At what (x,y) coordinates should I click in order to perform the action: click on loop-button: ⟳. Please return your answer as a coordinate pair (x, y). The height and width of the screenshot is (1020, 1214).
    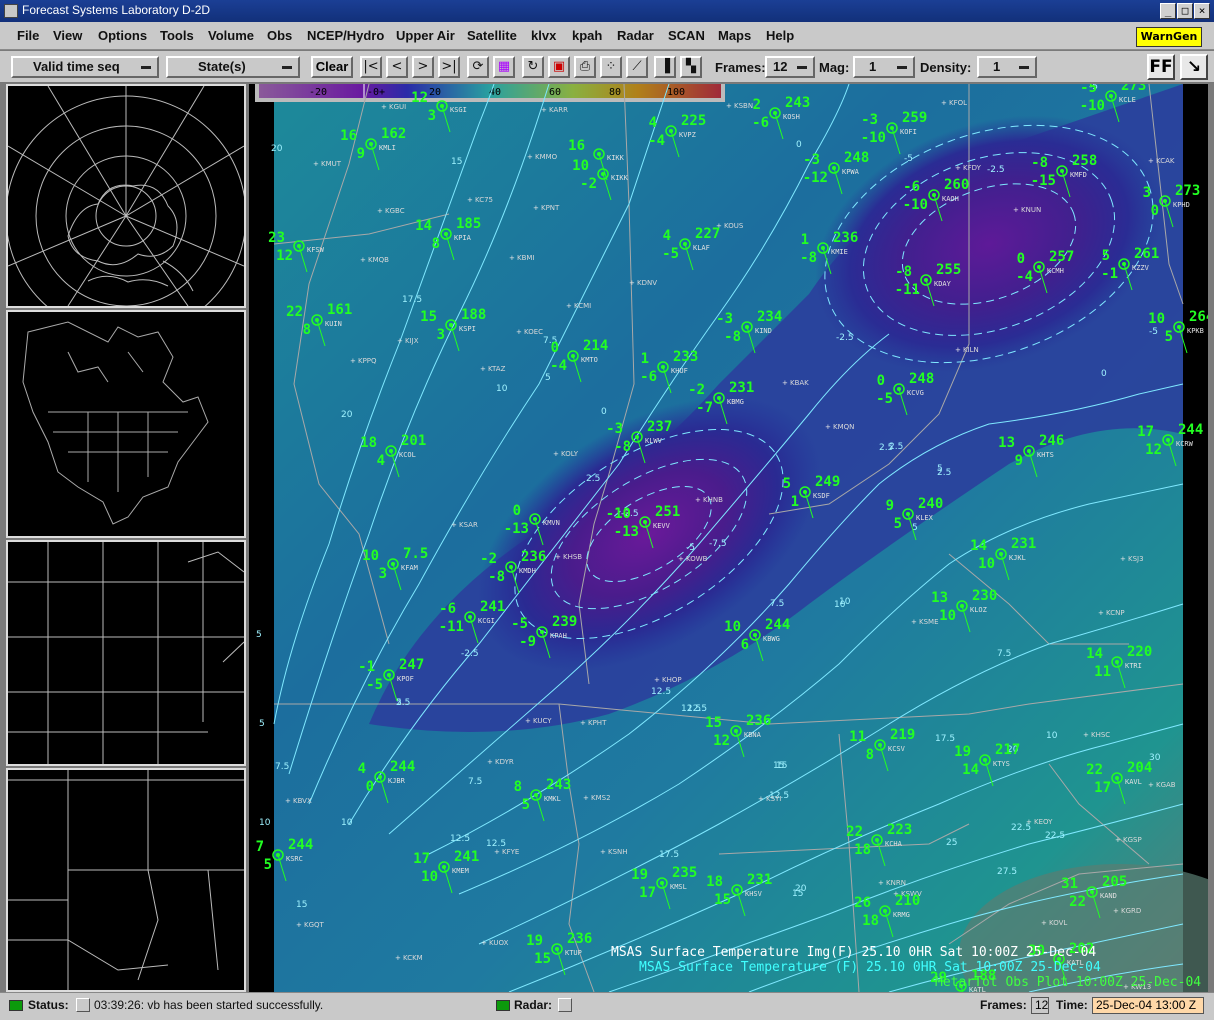
    Looking at the image, I should click on (478, 67).